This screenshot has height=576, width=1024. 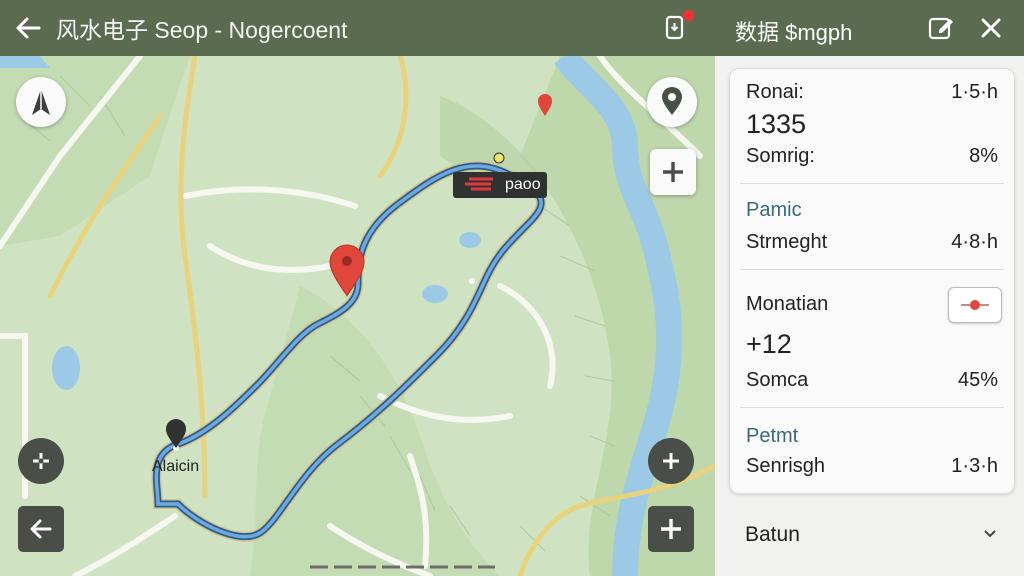 I want to click on slider-toggle, so click(x=975, y=305).